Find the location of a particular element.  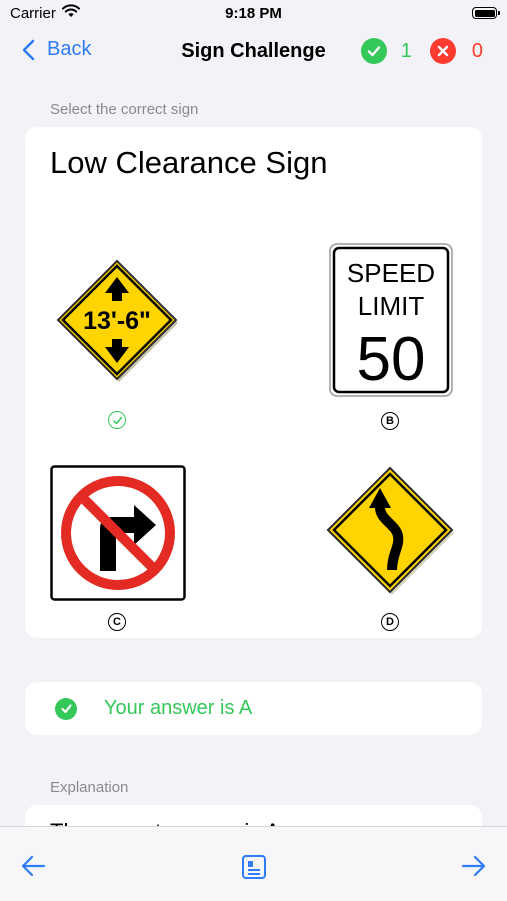

next-button is located at coordinates (474, 868).